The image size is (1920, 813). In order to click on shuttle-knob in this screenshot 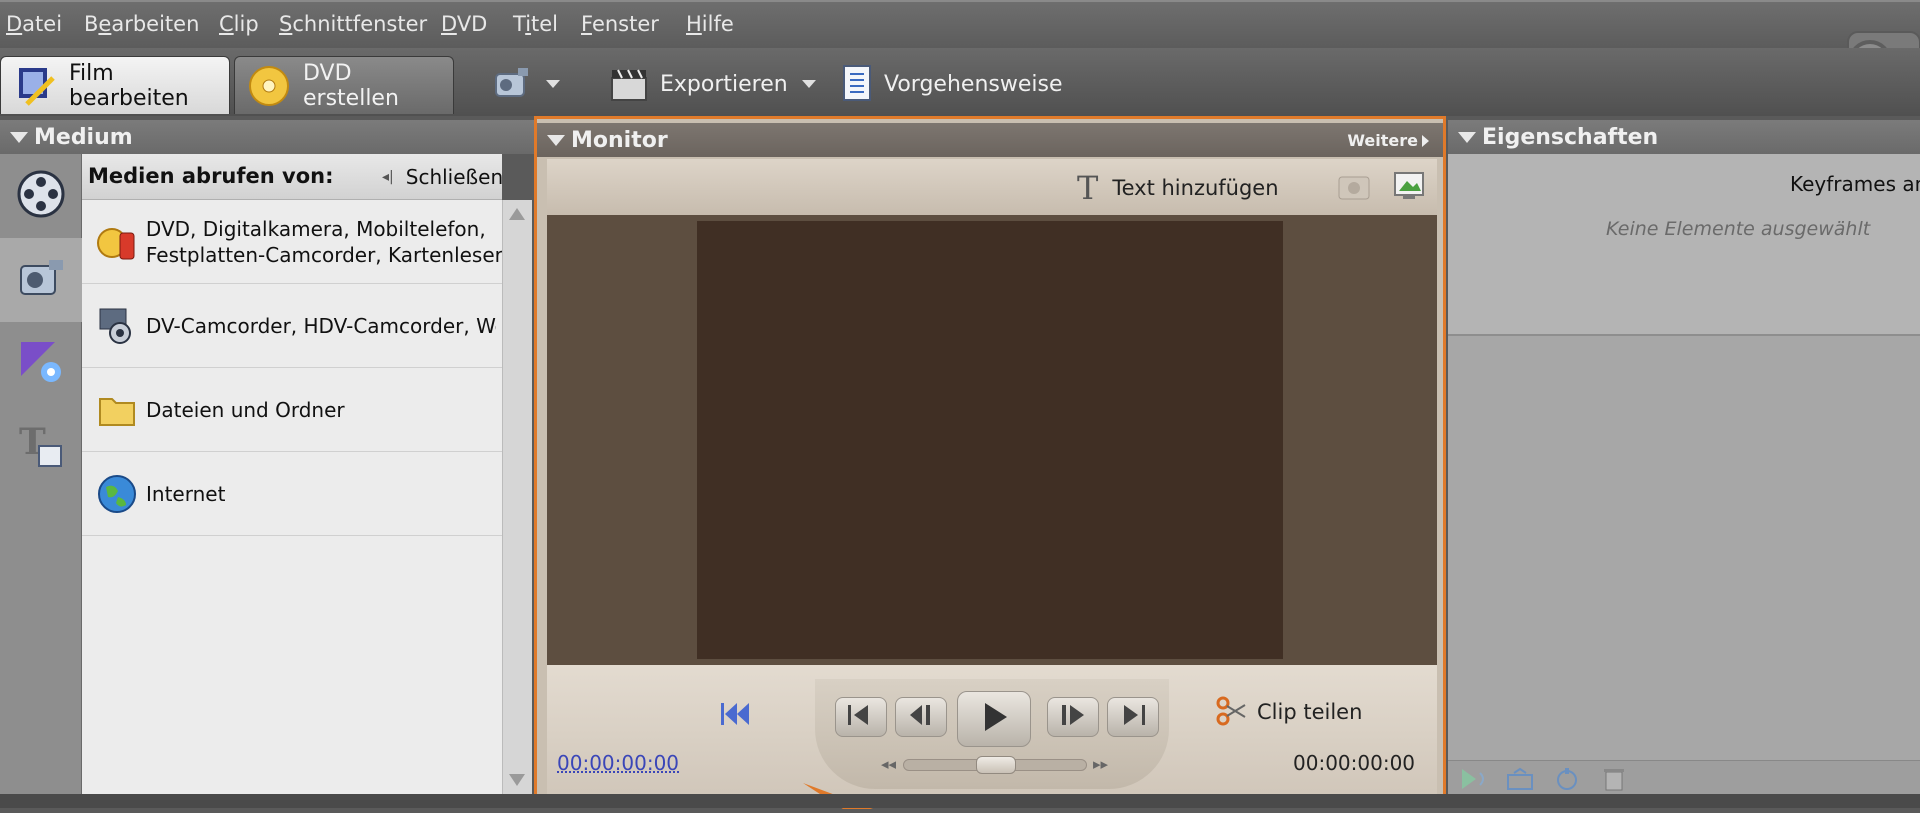, I will do `click(996, 765)`.